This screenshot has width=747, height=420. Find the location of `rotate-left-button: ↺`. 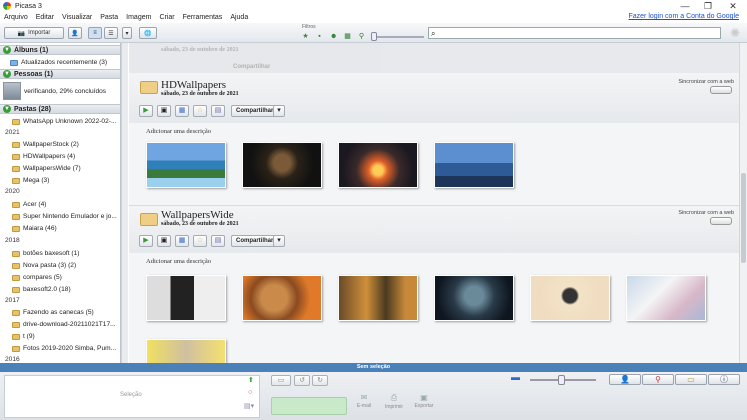

rotate-left-button: ↺ is located at coordinates (302, 380).